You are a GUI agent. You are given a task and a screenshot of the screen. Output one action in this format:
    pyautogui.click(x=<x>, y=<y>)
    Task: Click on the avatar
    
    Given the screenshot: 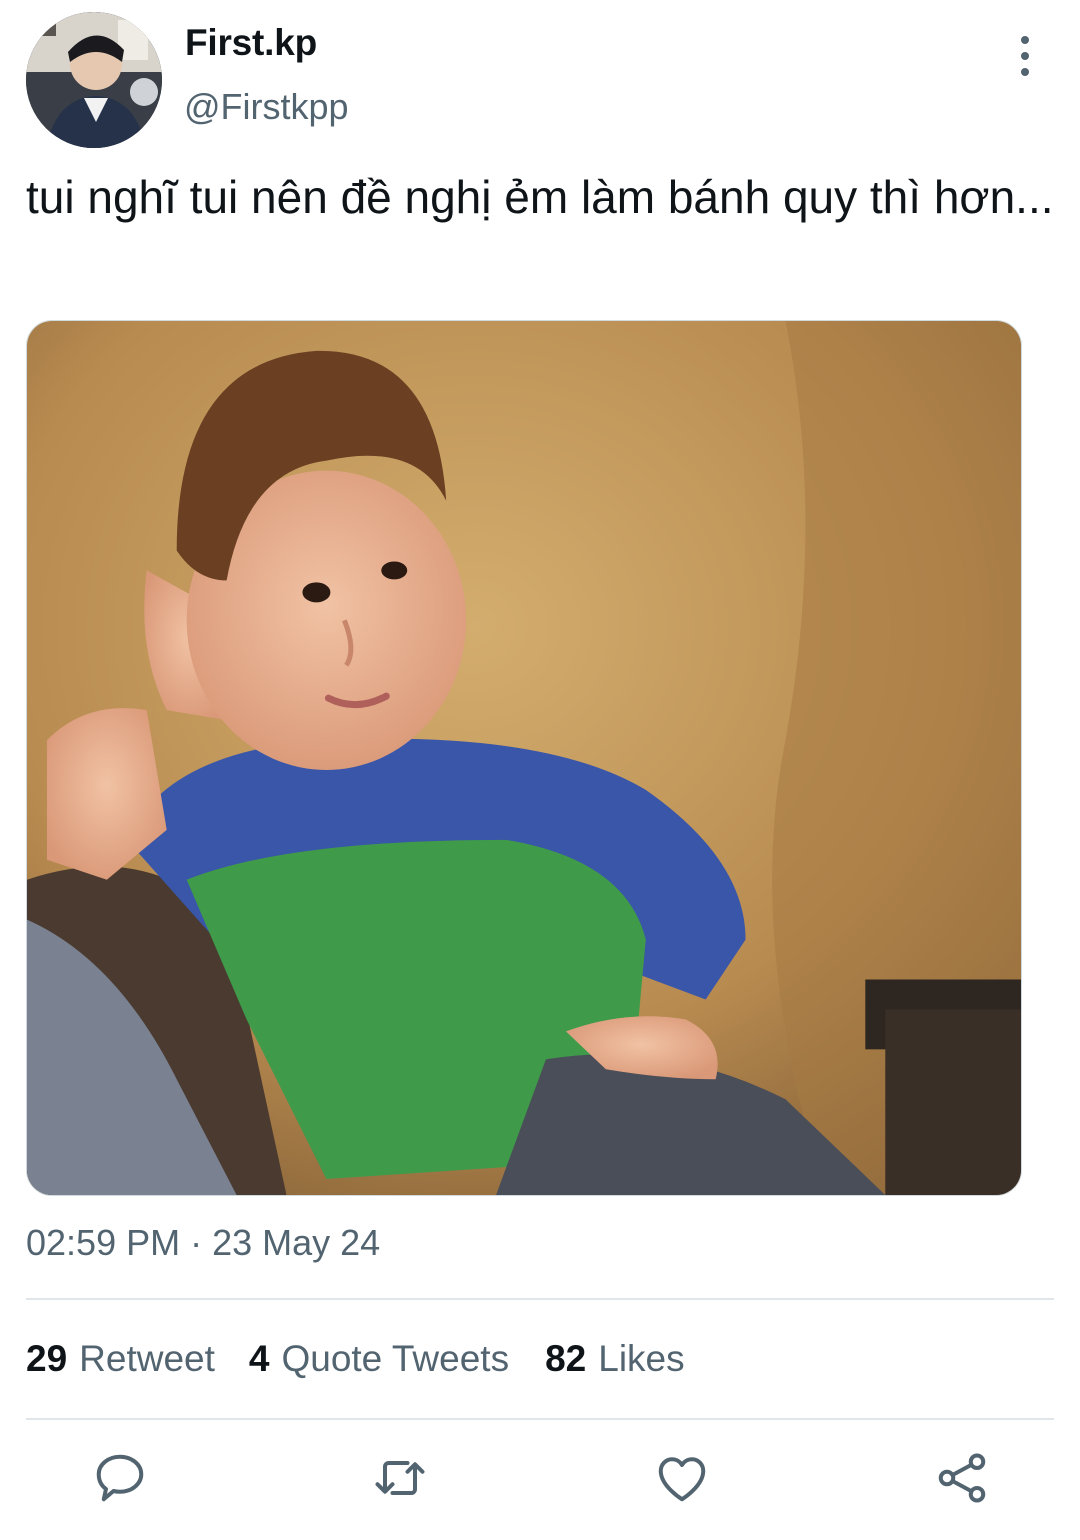 What is the action you would take?
    pyautogui.click(x=94, y=80)
    